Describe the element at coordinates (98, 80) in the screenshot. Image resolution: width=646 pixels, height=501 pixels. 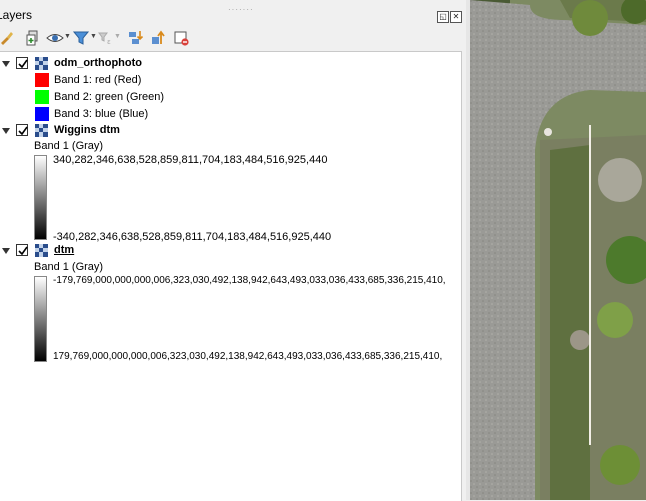
I see `band-label: Band 1: red (Red)` at that location.